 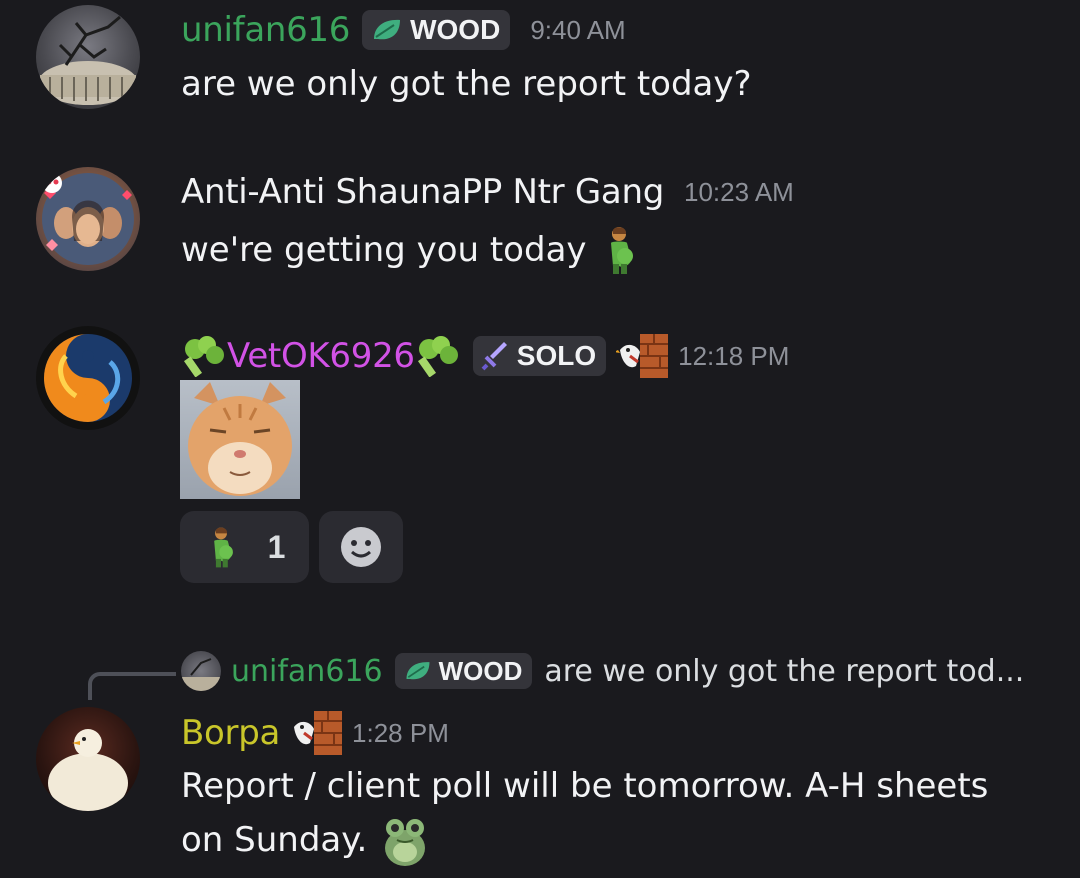 I want to click on duck-icon, so click(x=88, y=770).